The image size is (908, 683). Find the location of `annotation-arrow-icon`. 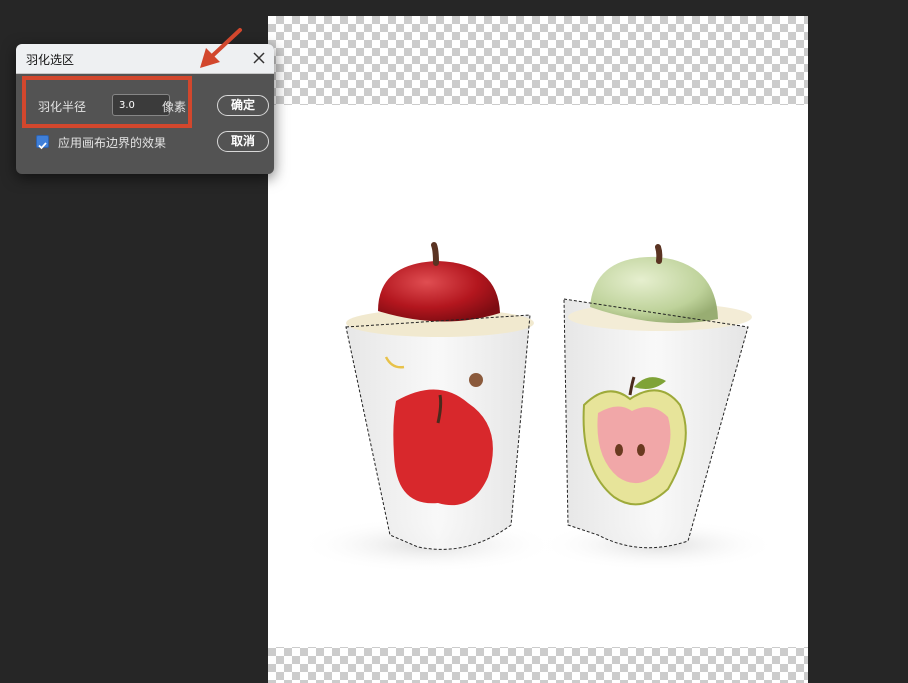

annotation-arrow-icon is located at coordinates (221, 48).